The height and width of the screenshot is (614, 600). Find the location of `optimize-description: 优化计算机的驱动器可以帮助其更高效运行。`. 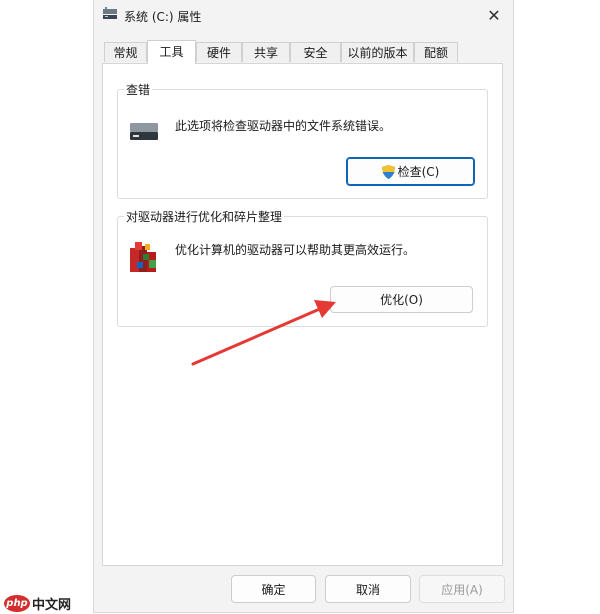

optimize-description: 优化计算机的驱动器可以帮助其更高效运行。 is located at coordinates (295, 250).